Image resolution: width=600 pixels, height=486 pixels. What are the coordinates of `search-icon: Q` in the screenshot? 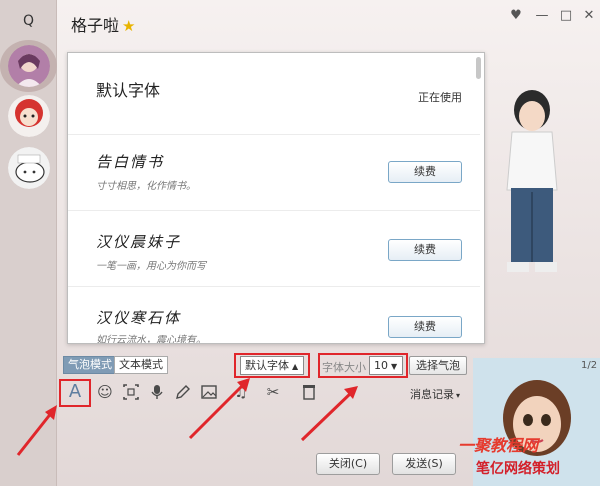 It's located at (28, 21).